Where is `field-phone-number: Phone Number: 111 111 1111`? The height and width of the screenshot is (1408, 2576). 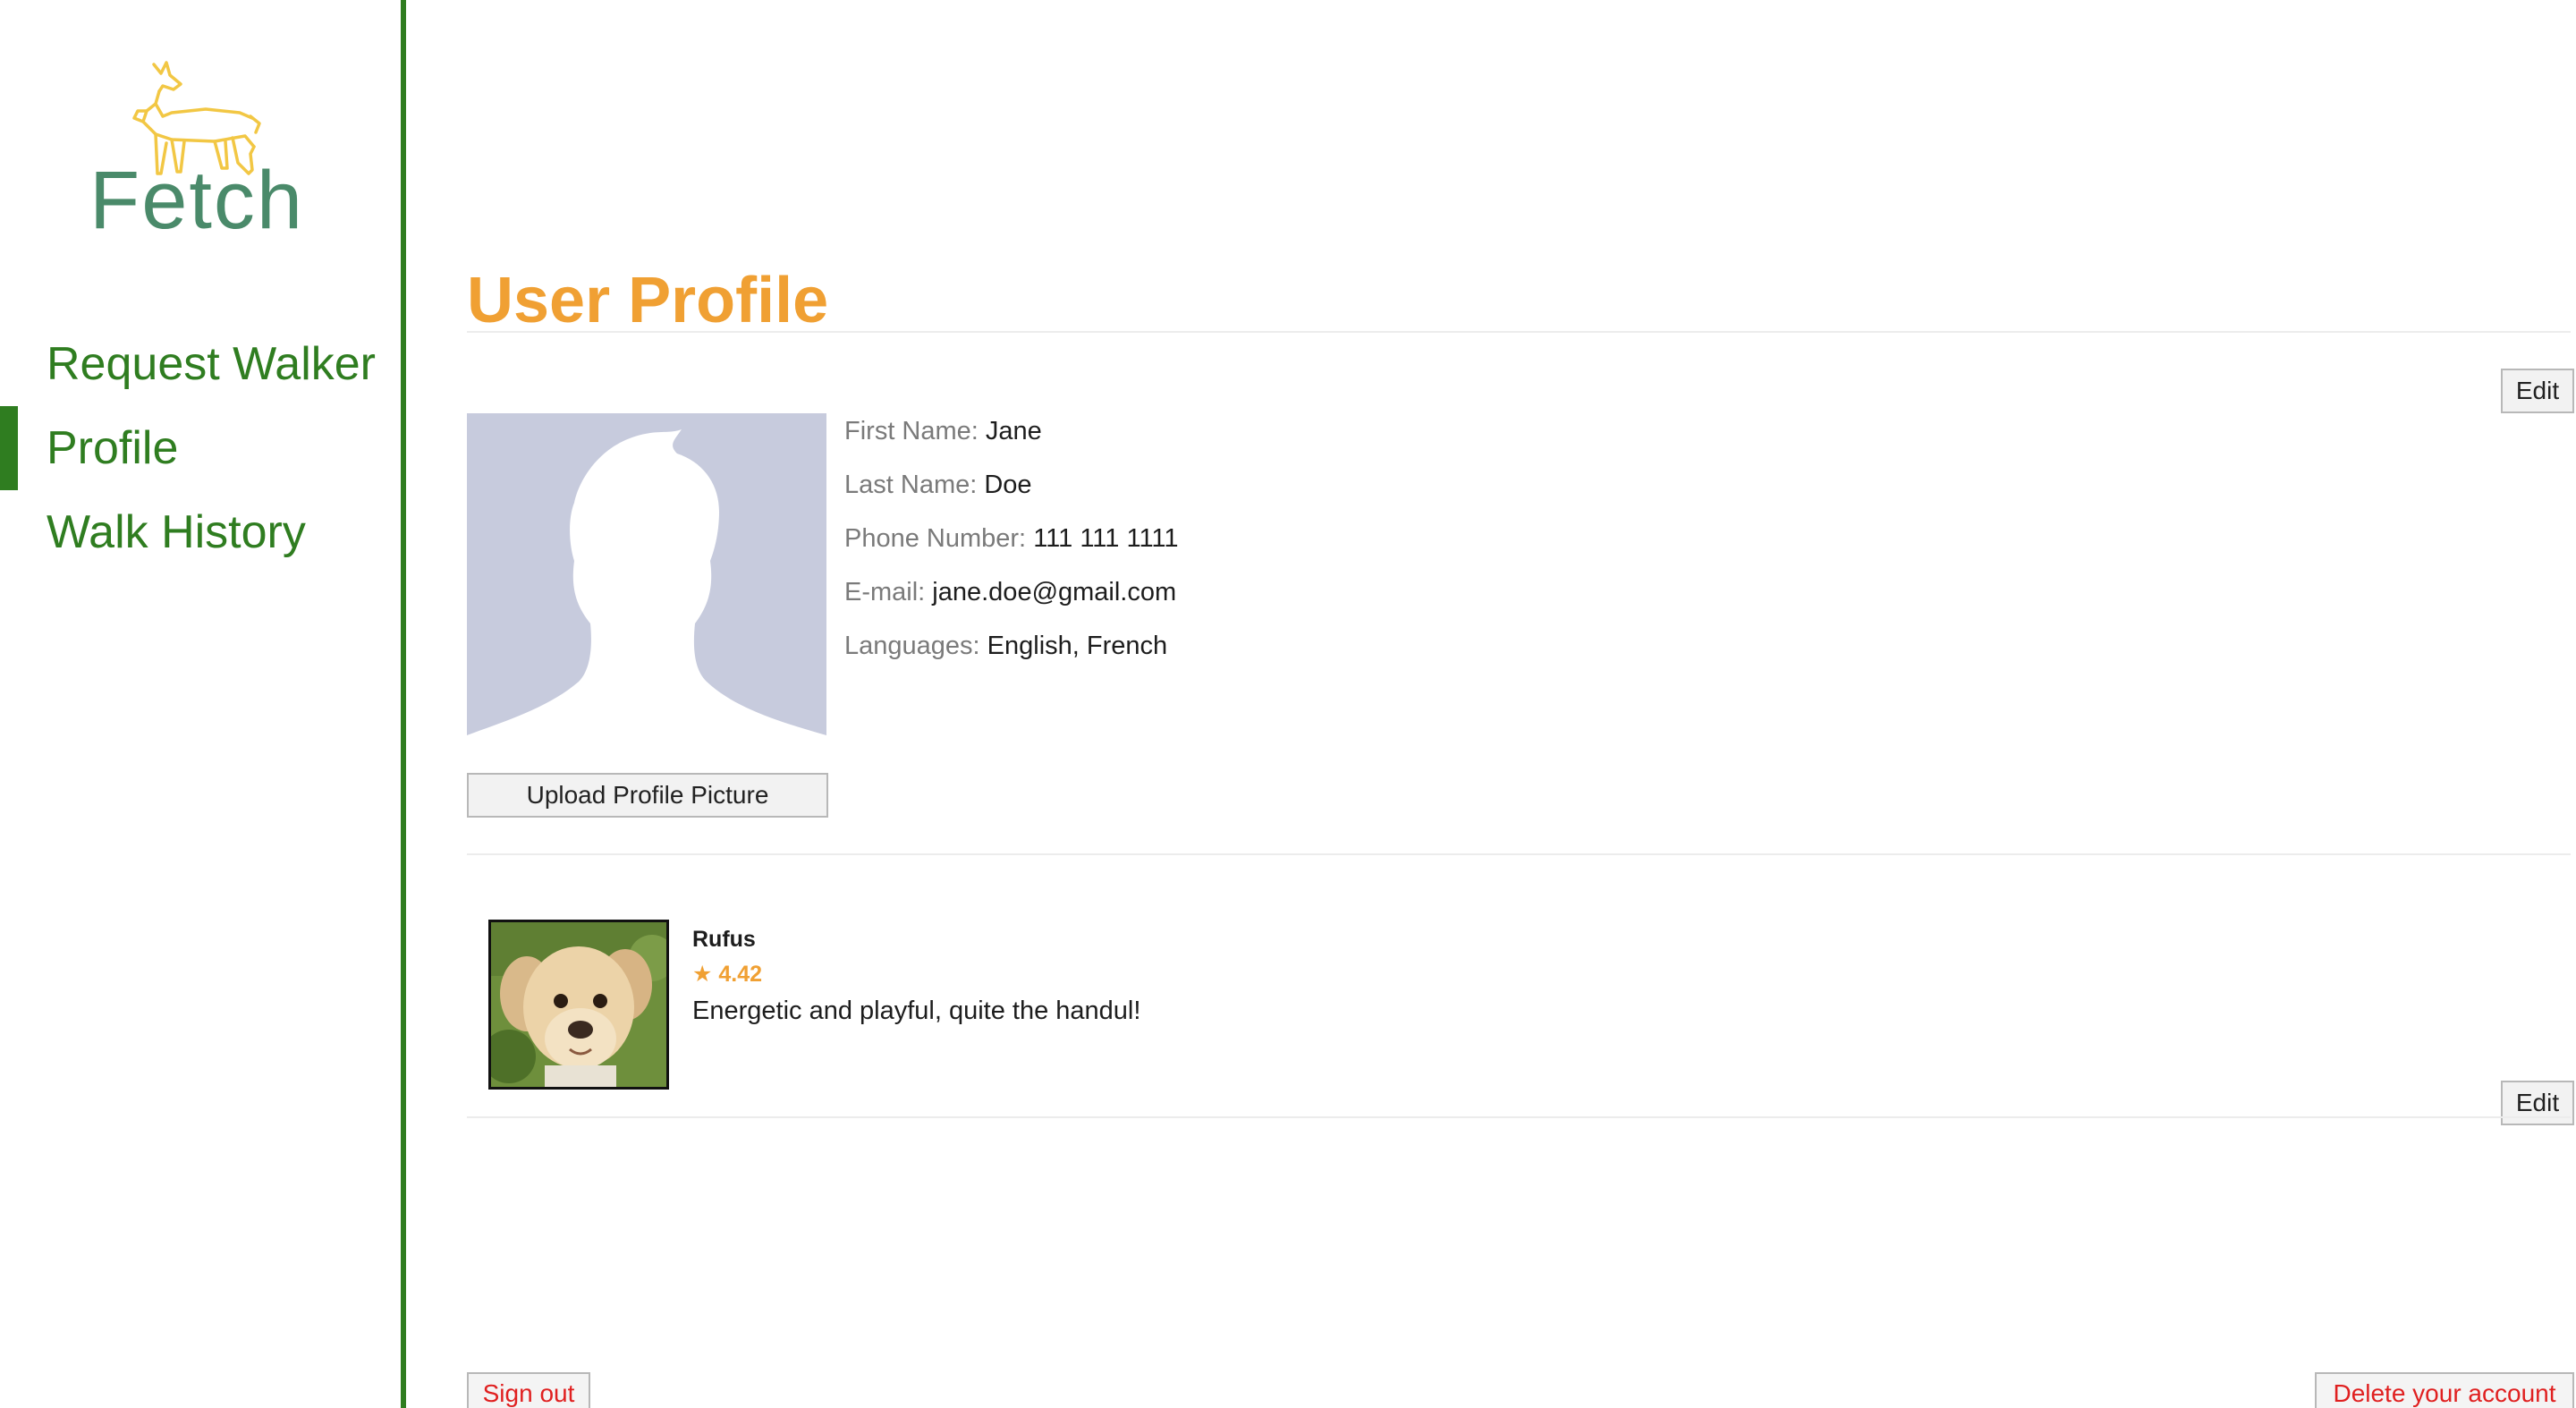 field-phone-number: Phone Number: 111 111 1111 is located at coordinates (1011, 546).